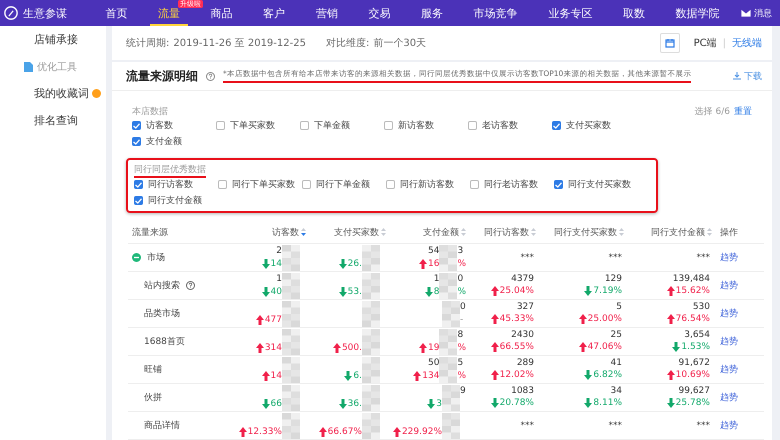  I want to click on checkbox-label: 同行访客数, so click(170, 184).